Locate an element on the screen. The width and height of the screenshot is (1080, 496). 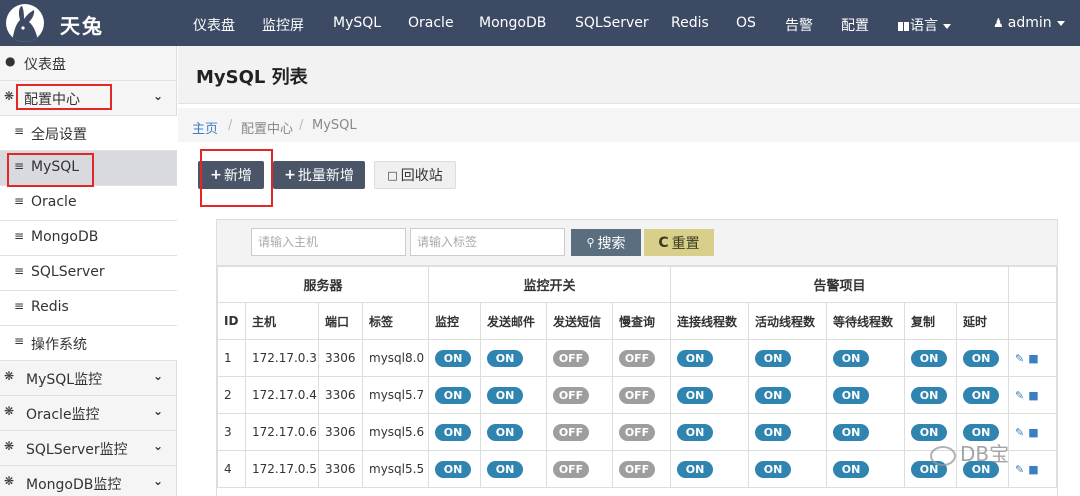
nav-mongodb: MongoDB is located at coordinates (512, 23).